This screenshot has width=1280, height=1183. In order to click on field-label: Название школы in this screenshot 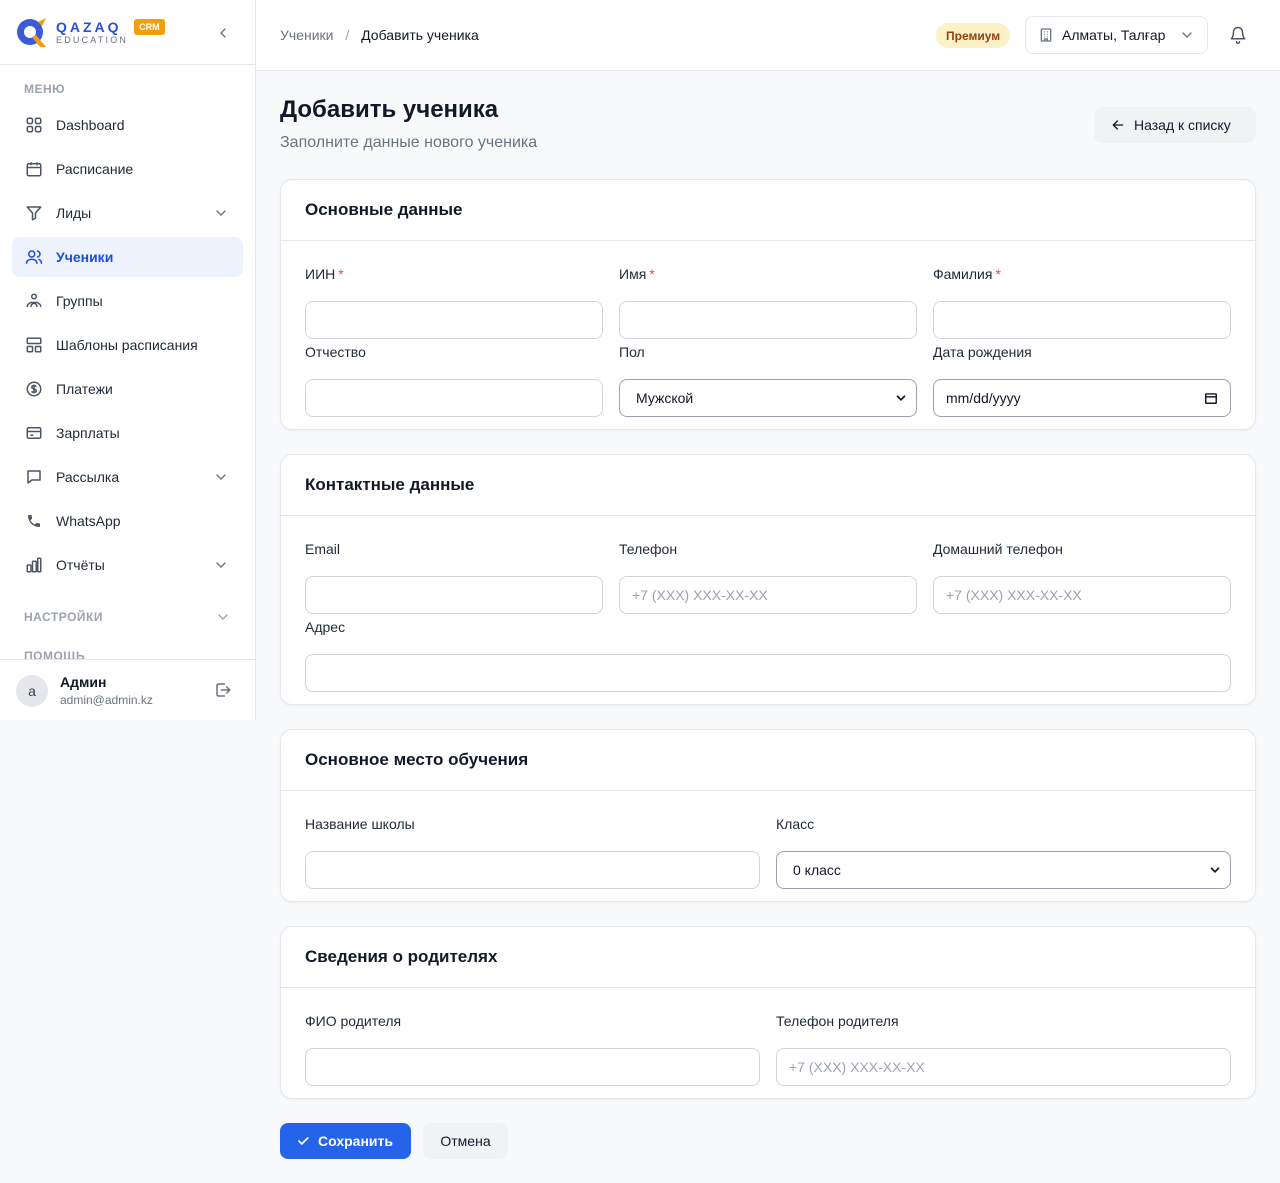, I will do `click(360, 824)`.